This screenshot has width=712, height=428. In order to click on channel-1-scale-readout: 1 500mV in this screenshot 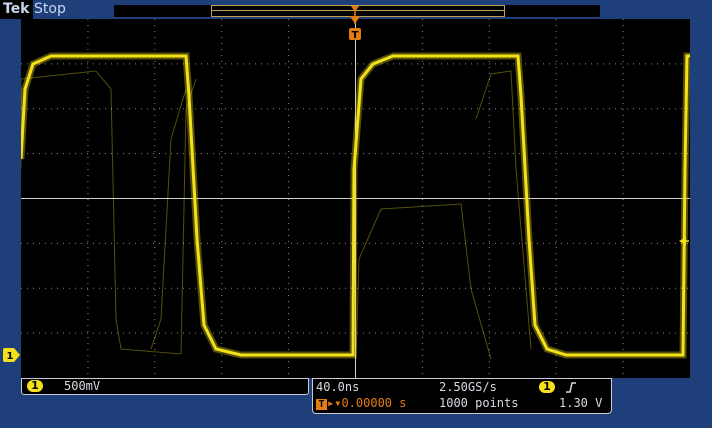, I will do `click(165, 386)`.